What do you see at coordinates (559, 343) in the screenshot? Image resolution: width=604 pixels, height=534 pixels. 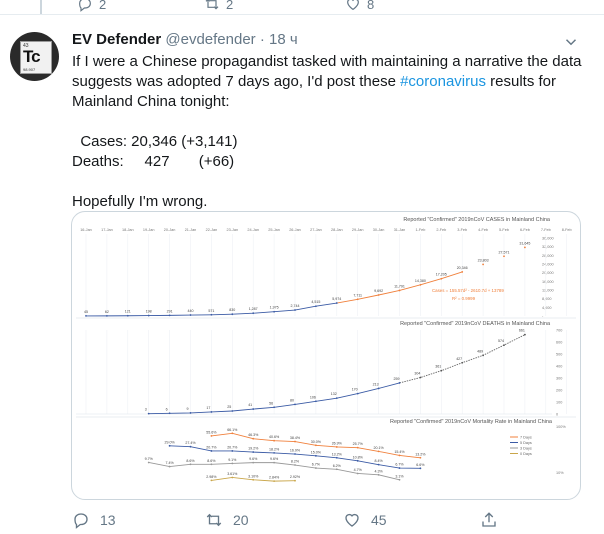 I see `chart2-y-tick: 600` at bounding box center [559, 343].